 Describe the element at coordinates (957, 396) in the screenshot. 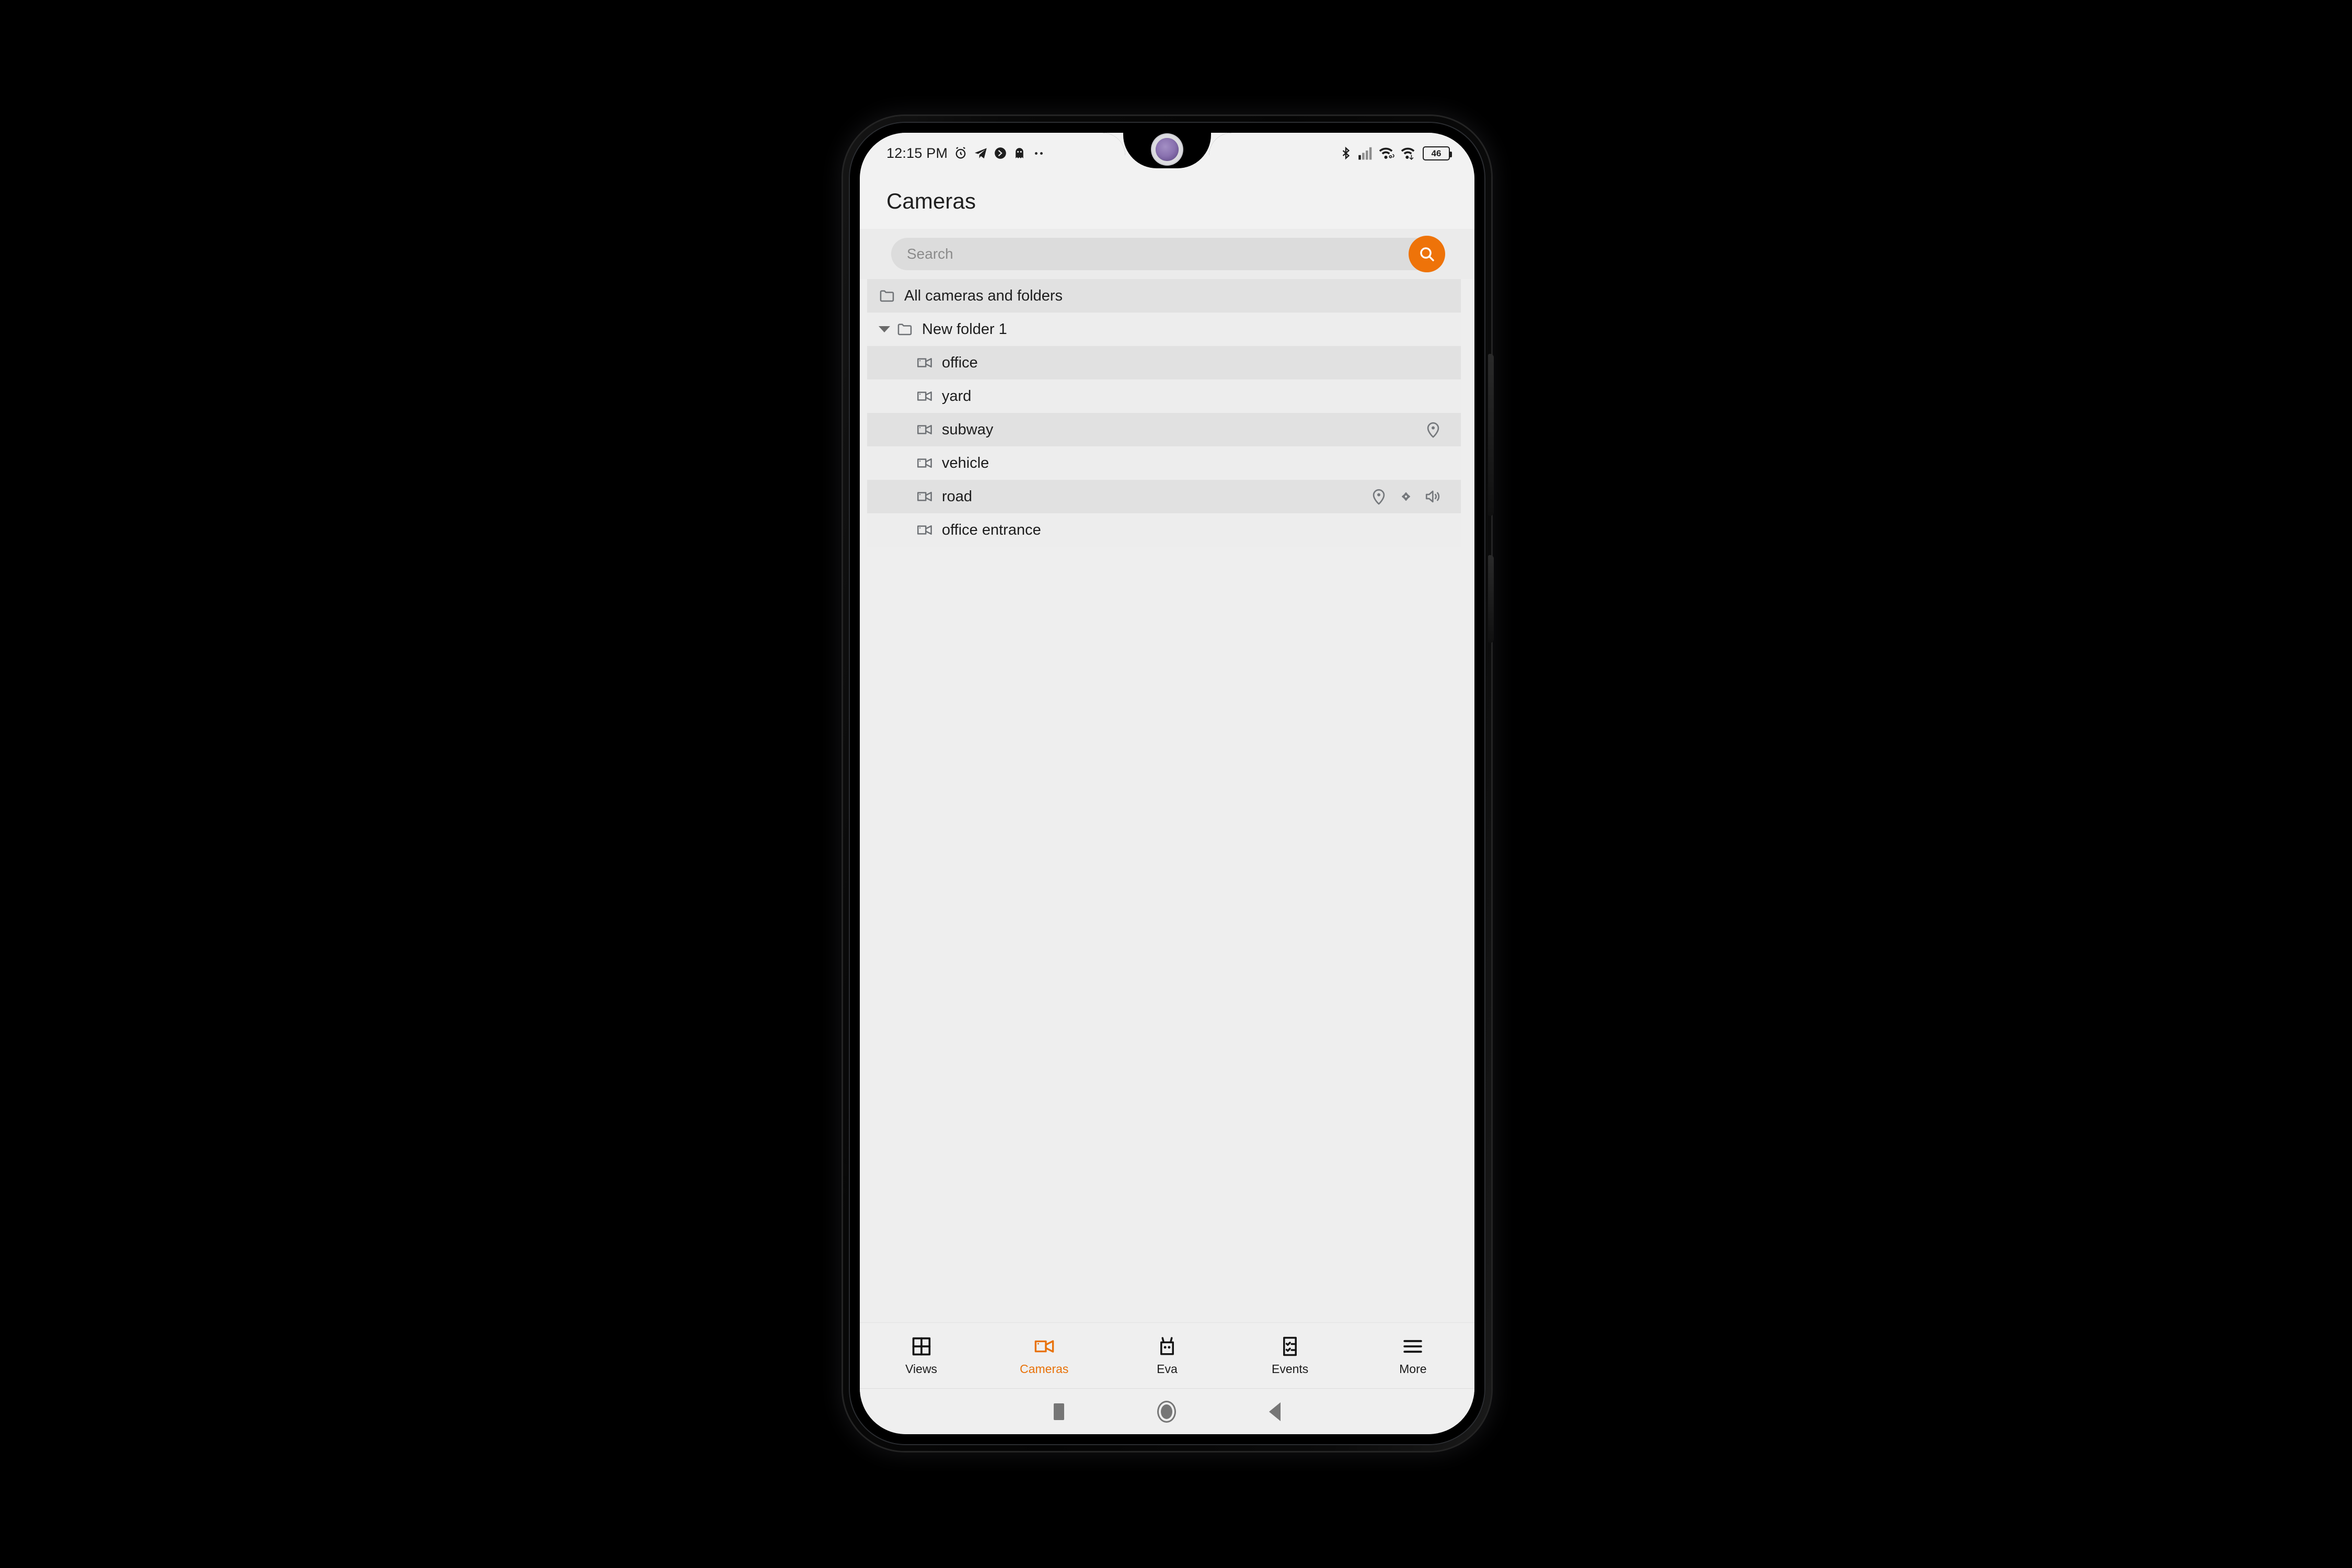

I see `list-item-label: yard` at that location.